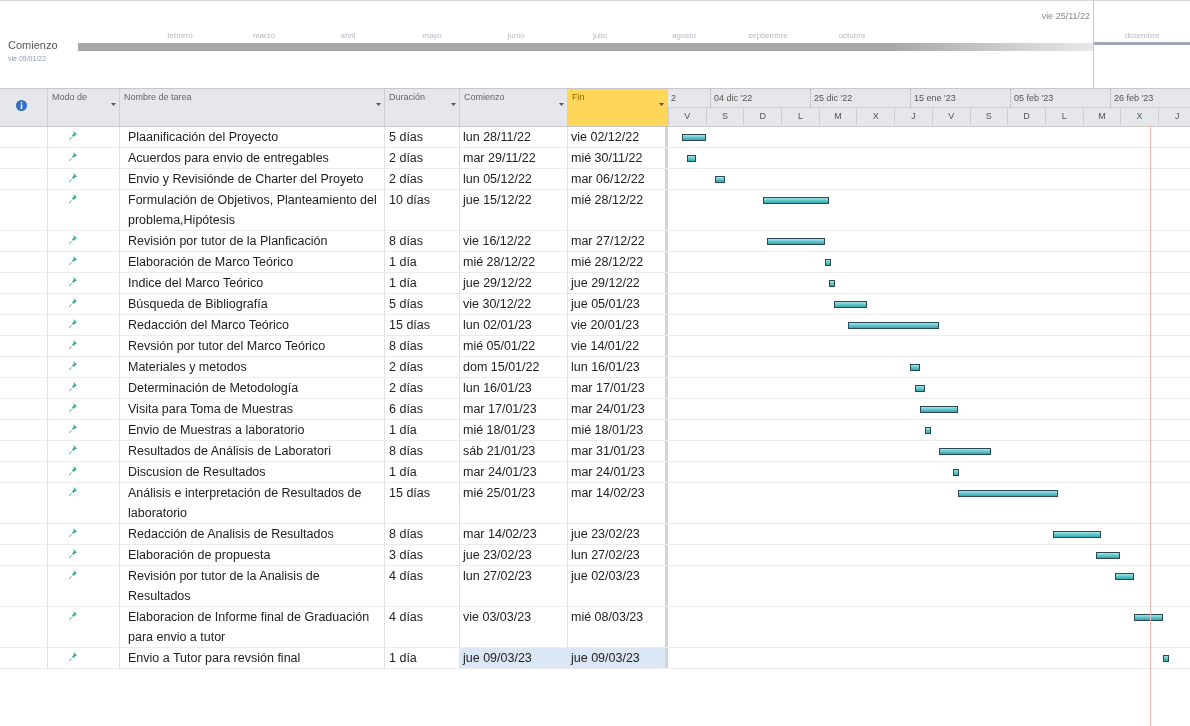  I want to click on task-start: lun 02/01/23, so click(514, 325).